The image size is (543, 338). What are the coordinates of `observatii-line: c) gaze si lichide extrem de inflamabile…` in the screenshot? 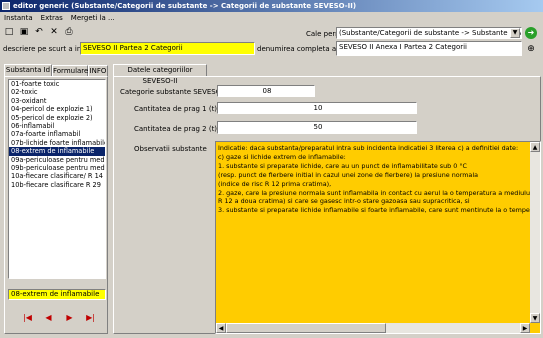 It's located at (282, 156).